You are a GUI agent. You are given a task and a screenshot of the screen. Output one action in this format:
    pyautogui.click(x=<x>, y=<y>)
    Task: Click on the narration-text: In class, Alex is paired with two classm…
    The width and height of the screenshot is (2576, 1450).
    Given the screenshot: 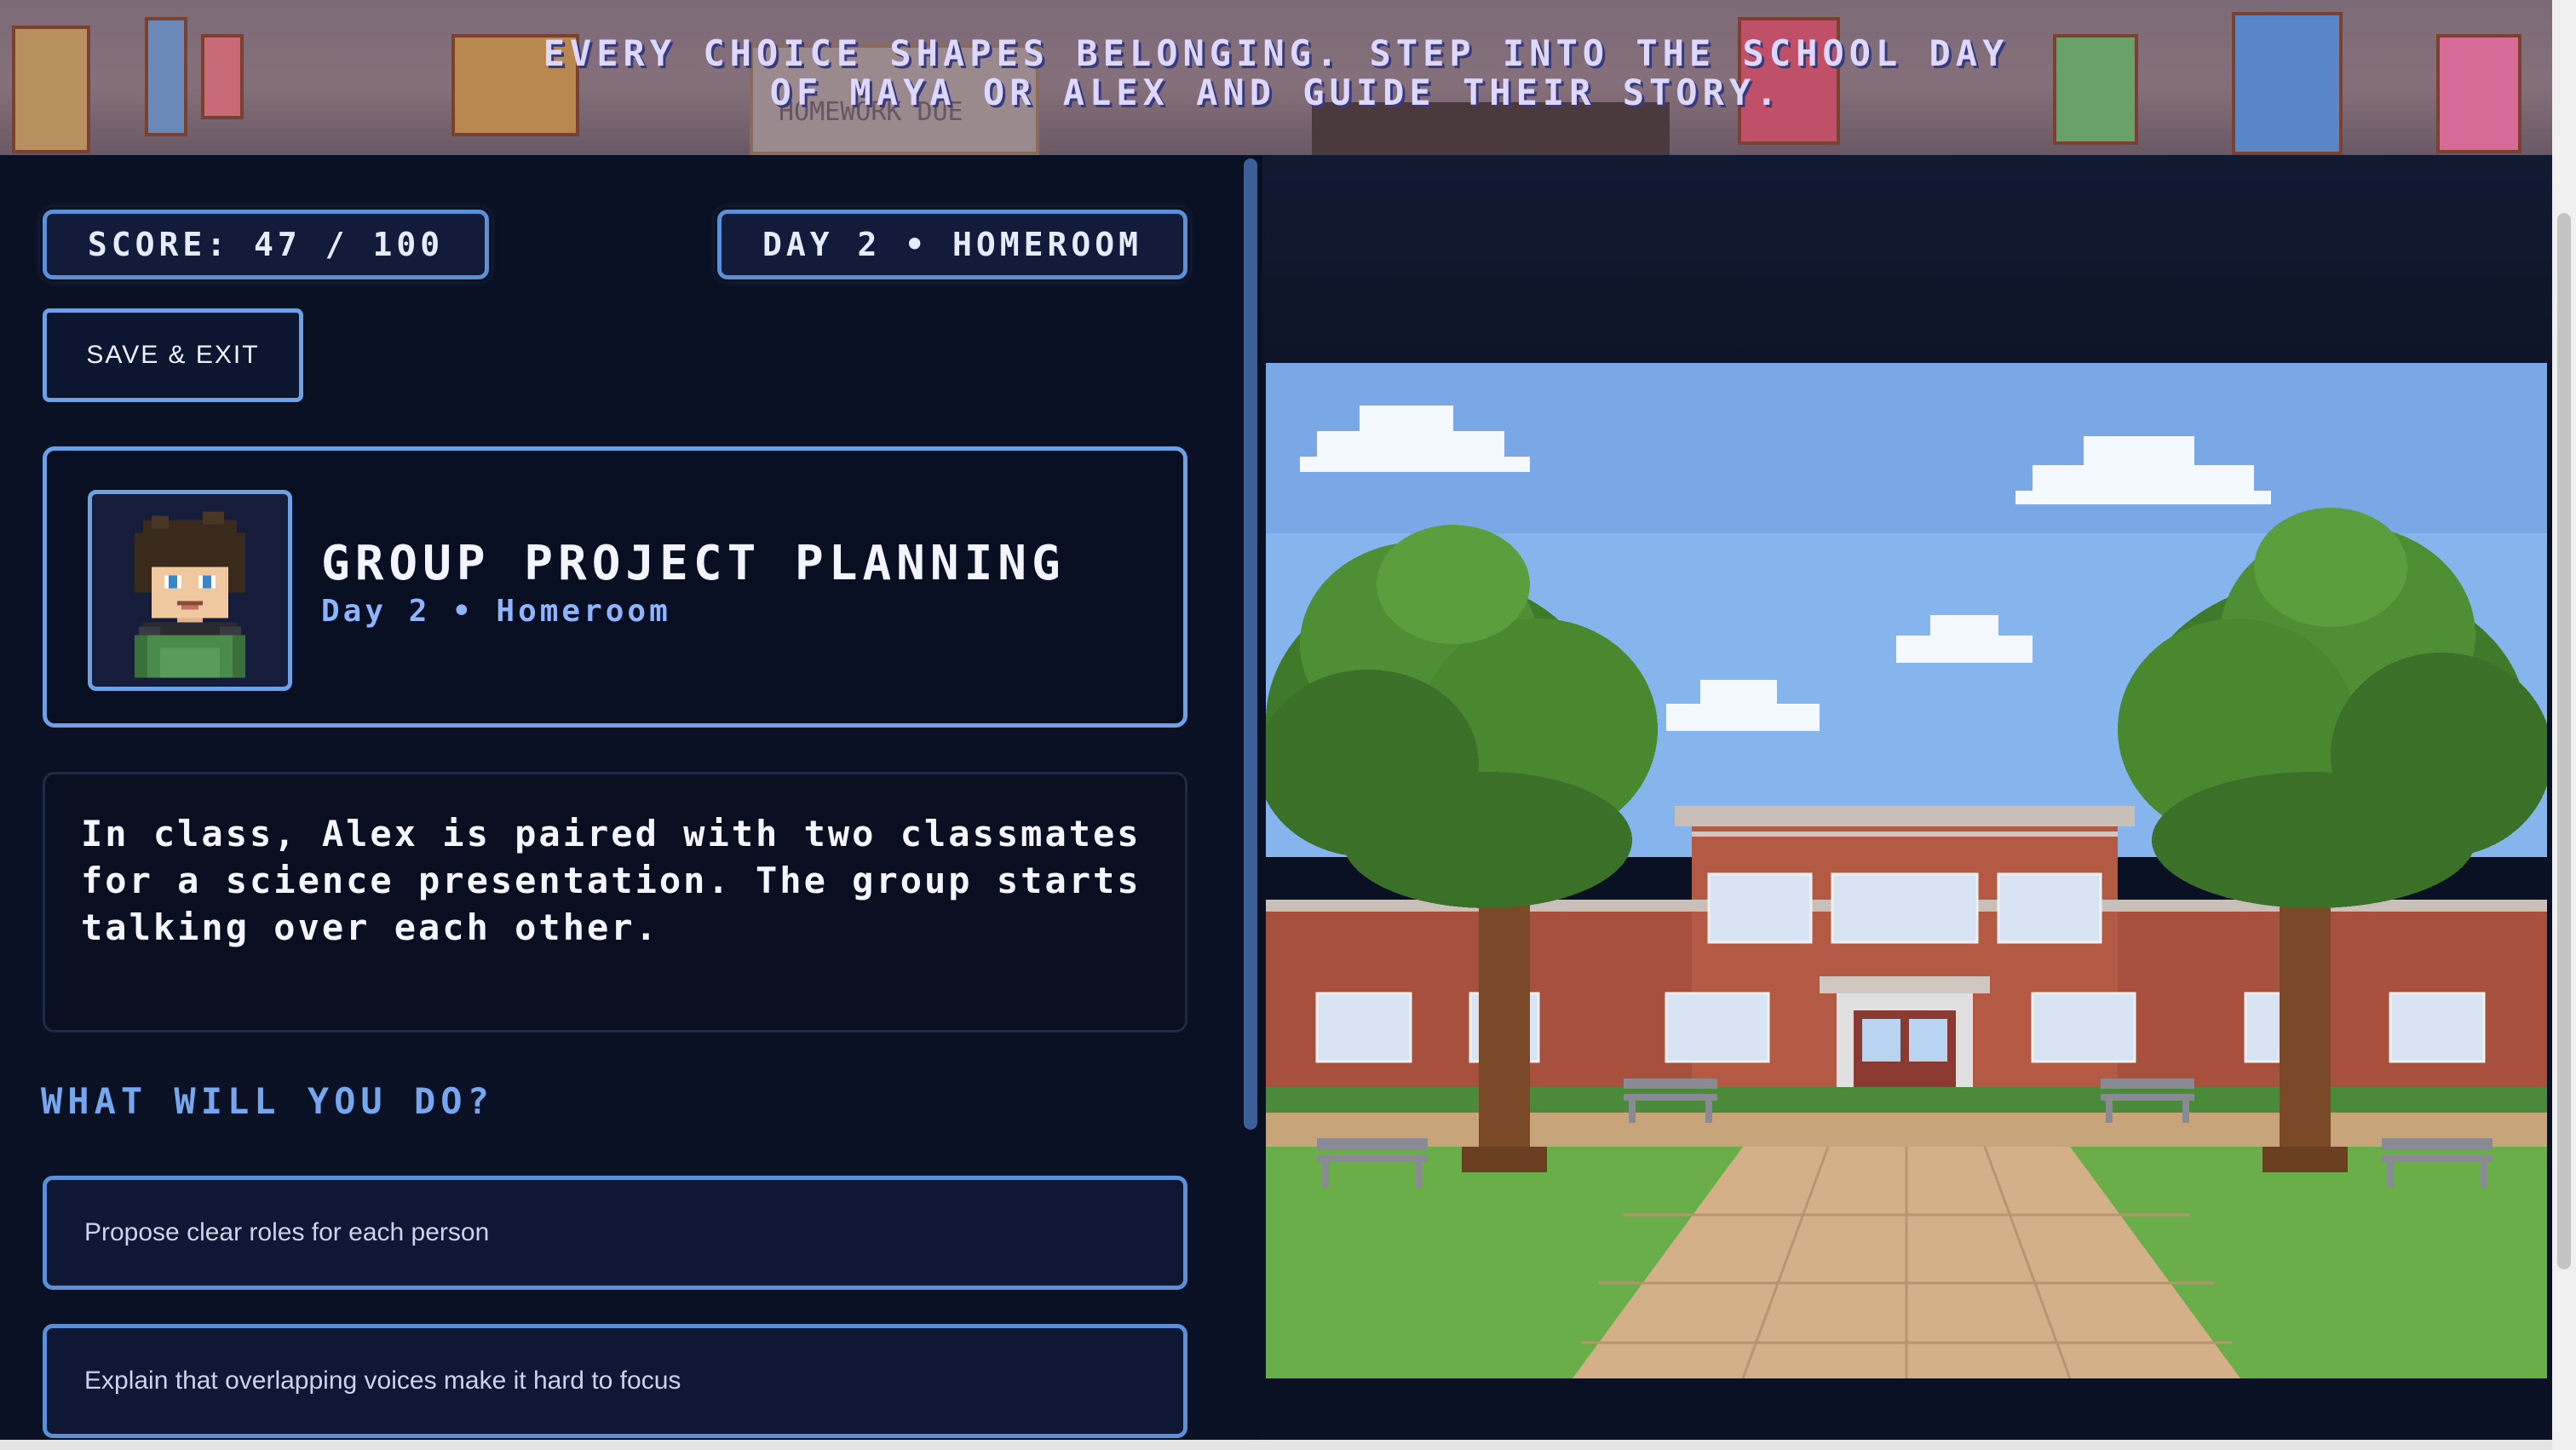 What is the action you would take?
    pyautogui.click(x=611, y=880)
    